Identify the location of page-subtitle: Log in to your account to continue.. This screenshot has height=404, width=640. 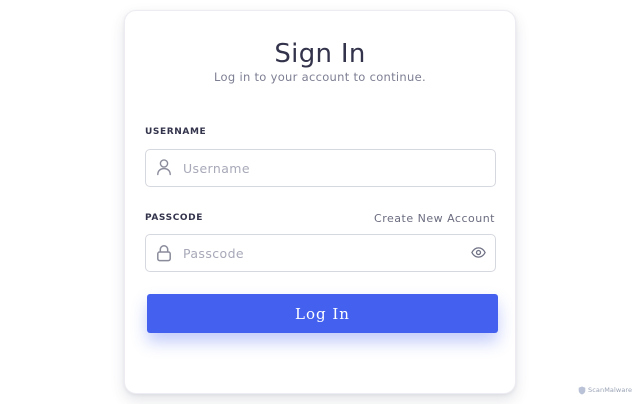
(320, 77).